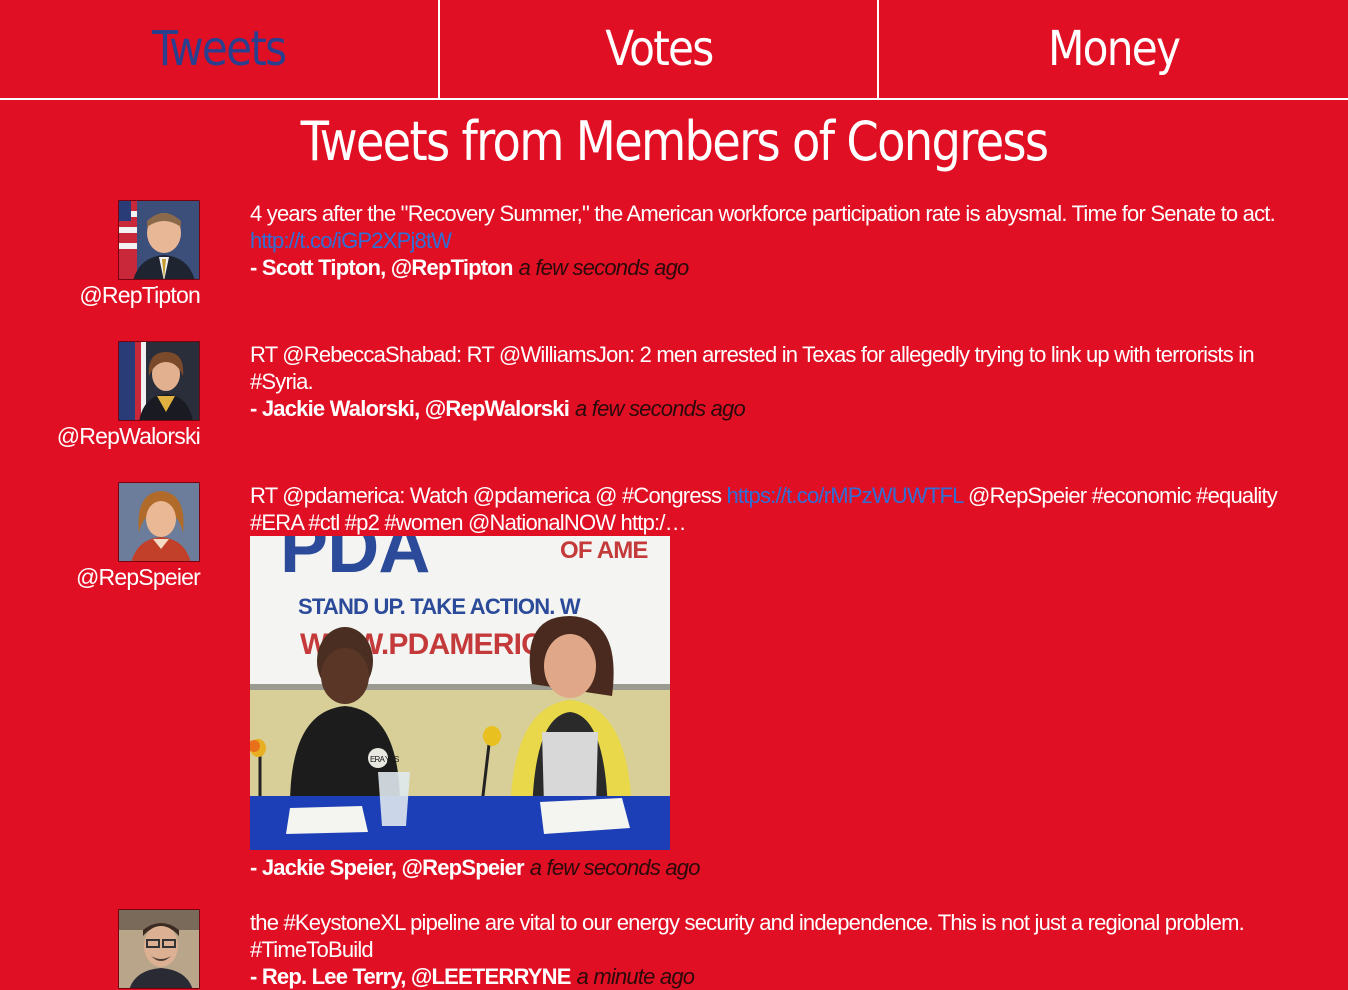 Image resolution: width=1348 pixels, height=990 pixels. I want to click on author-handle: @RepTipton, so click(139, 295).